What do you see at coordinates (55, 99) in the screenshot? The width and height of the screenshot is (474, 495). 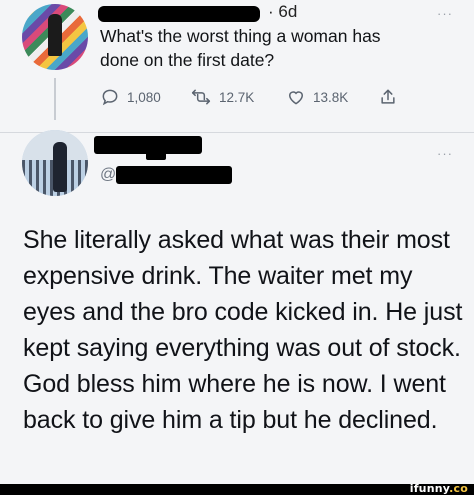 I see `thread-connector` at bounding box center [55, 99].